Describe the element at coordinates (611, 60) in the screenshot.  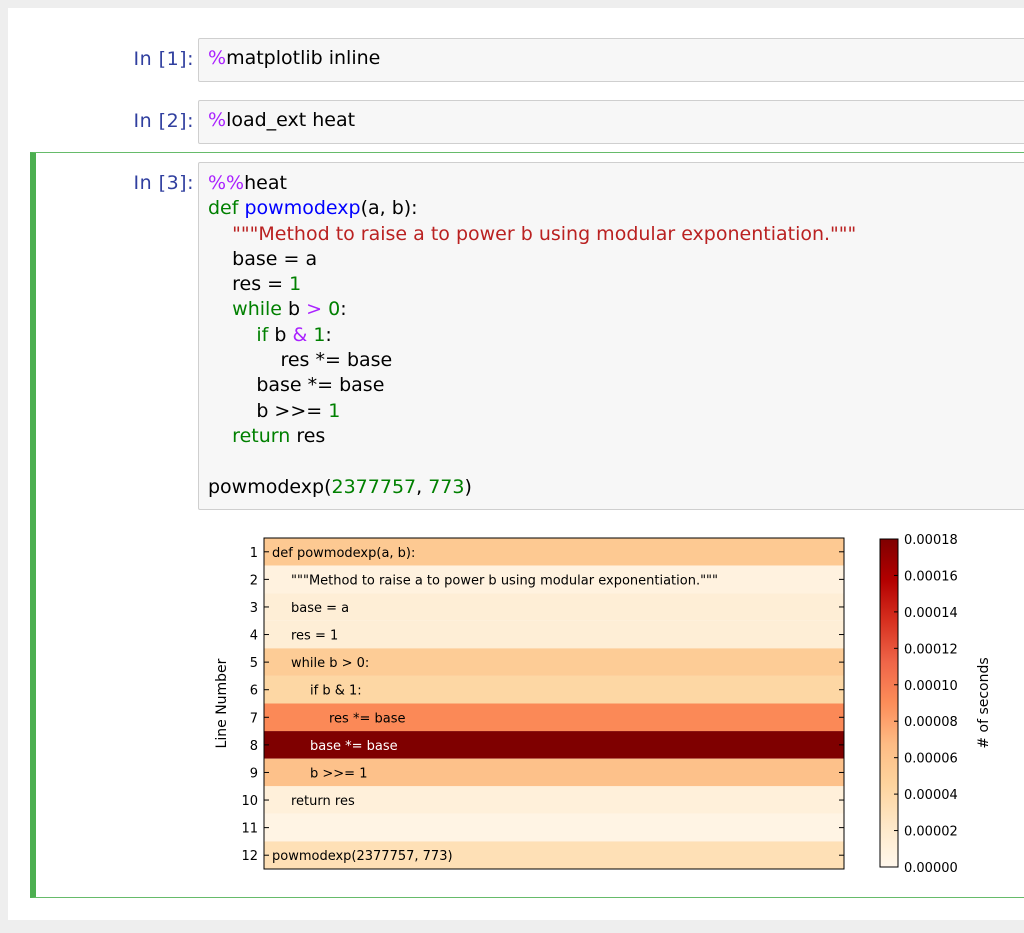
I see `code-input-1: %matplotlib inline` at that location.